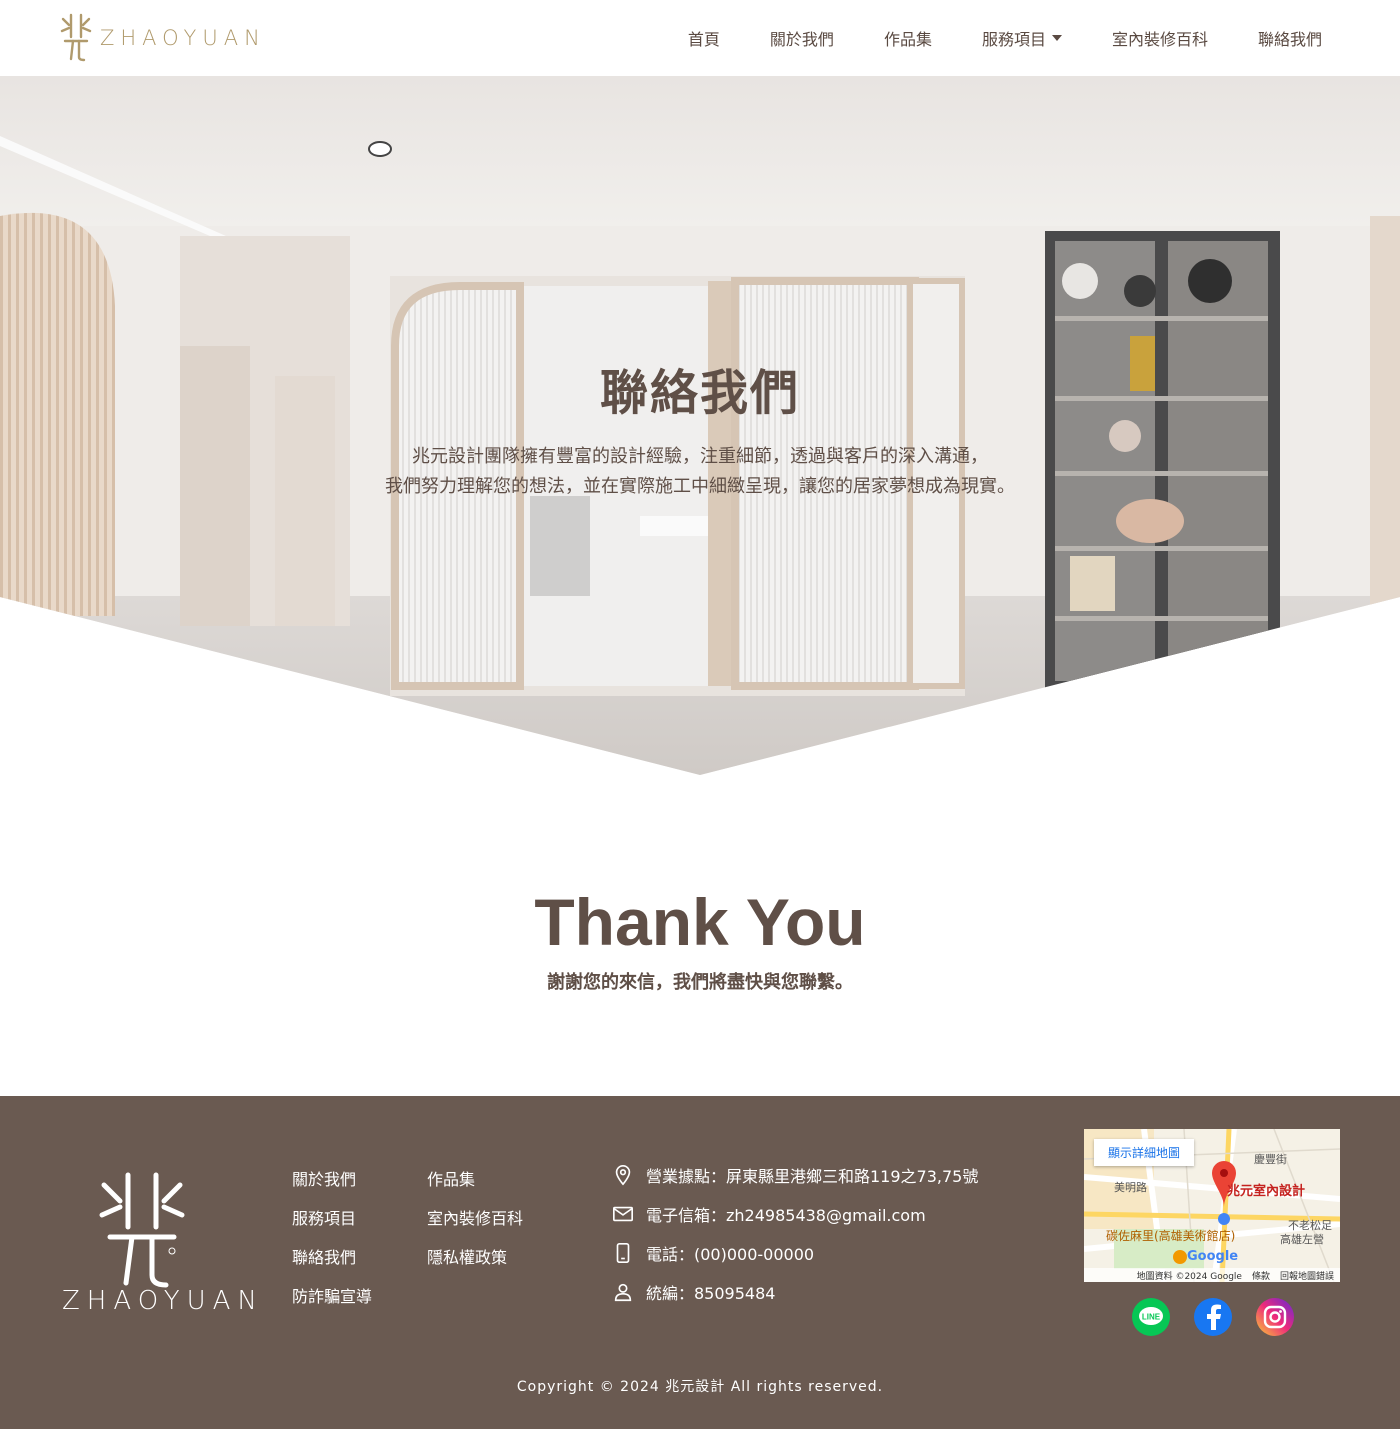 The width and height of the screenshot is (1400, 1429). I want to click on map-attribution: 地圖資料 ©2024 Google 條款 回報地圖錯誤, so click(1212, 1275).